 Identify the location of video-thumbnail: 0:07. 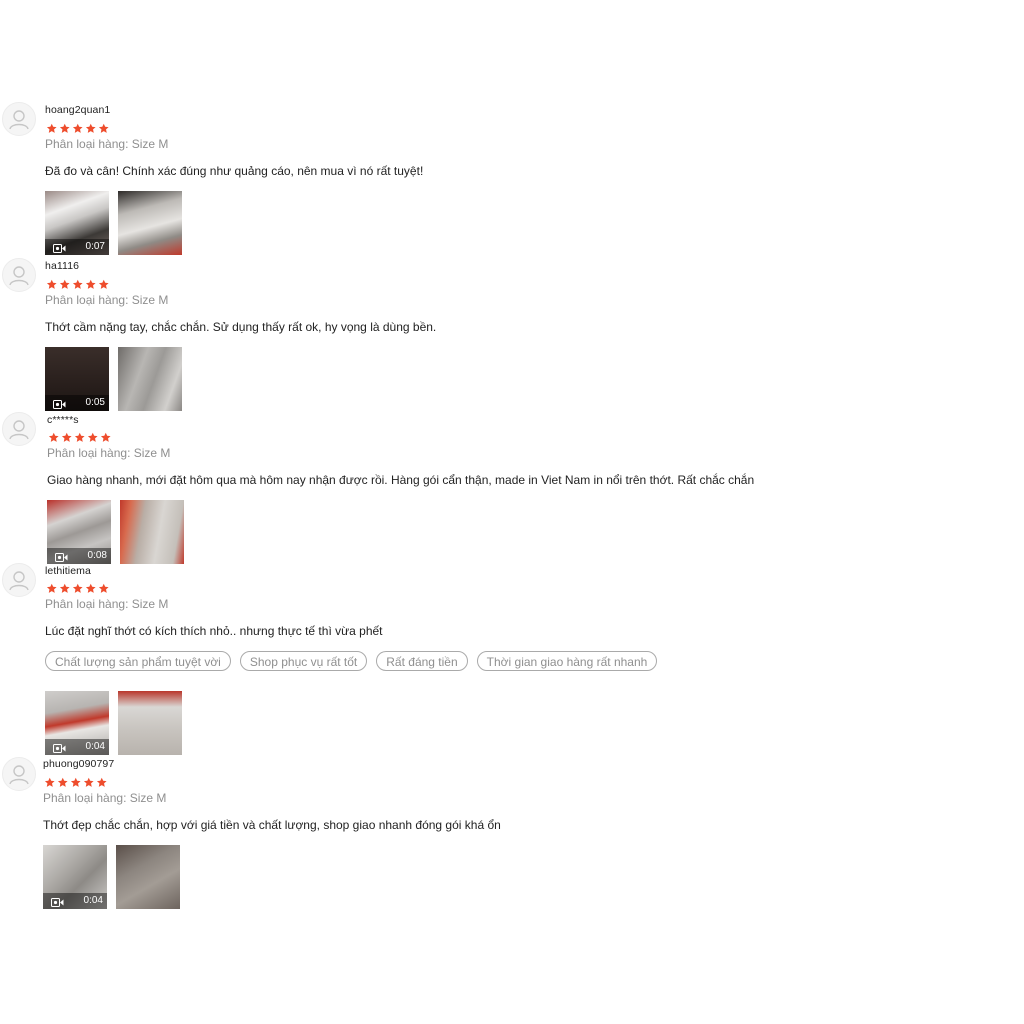
(77, 223).